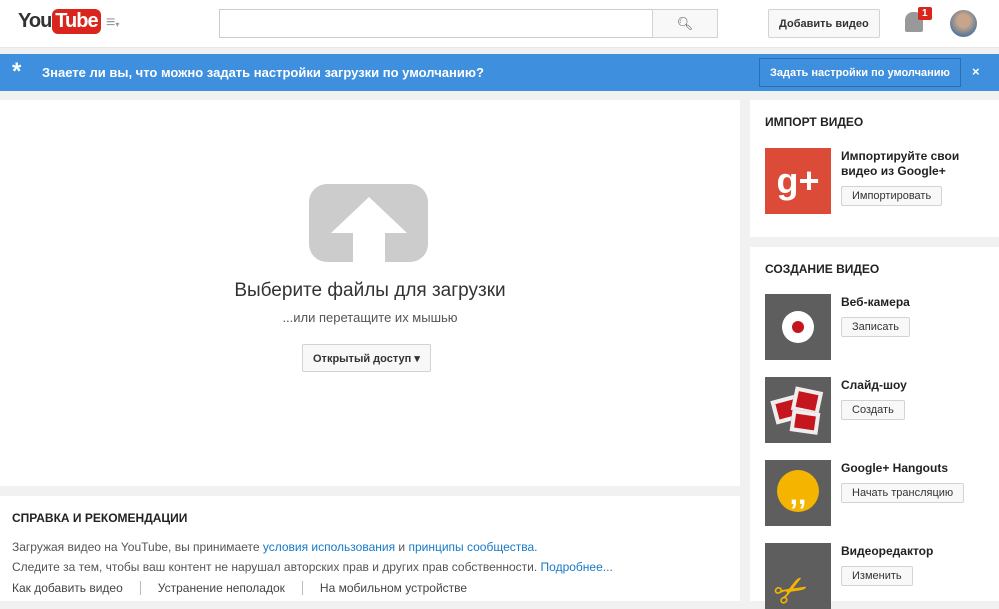 The height and width of the screenshot is (609, 999). Describe the element at coordinates (17, 71) in the screenshot. I see `asterisk-icon: *` at that location.